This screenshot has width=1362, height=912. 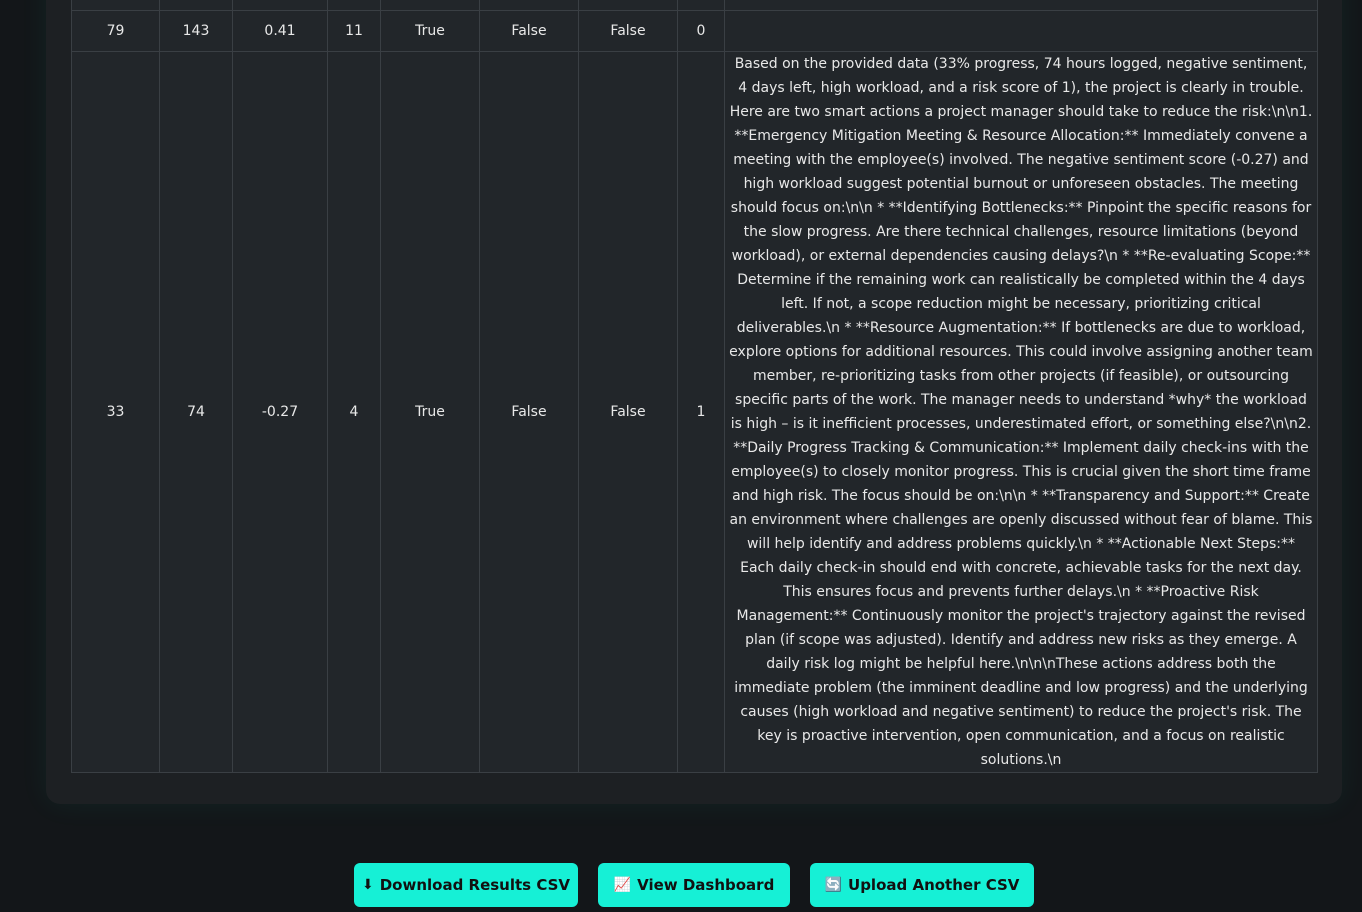 I want to click on table-cell: 33, so click(x=115, y=412).